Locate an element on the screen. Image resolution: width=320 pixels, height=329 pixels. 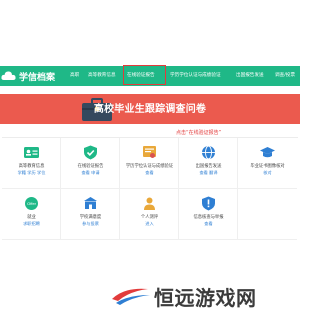
graduation-cap-icon is located at coordinates (267, 152).